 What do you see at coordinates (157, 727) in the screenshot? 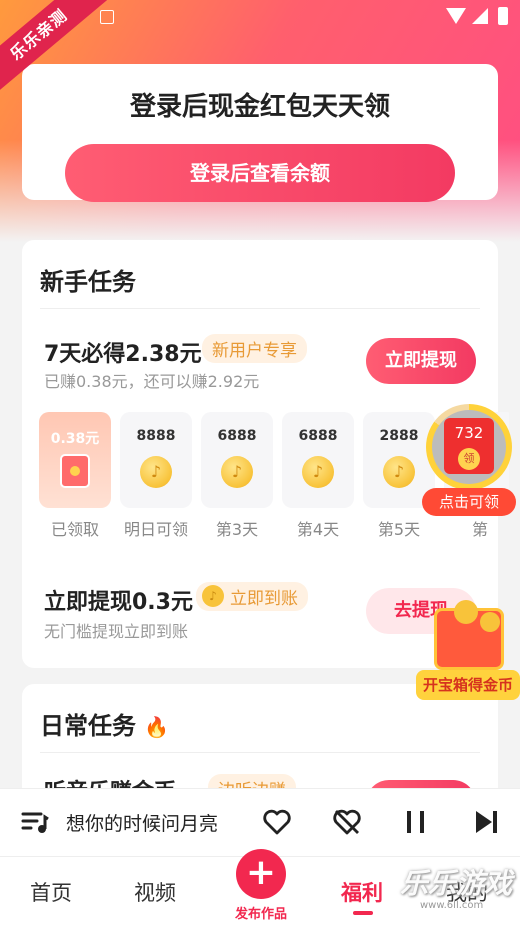
I see `fire-icon: 🔥` at bounding box center [157, 727].